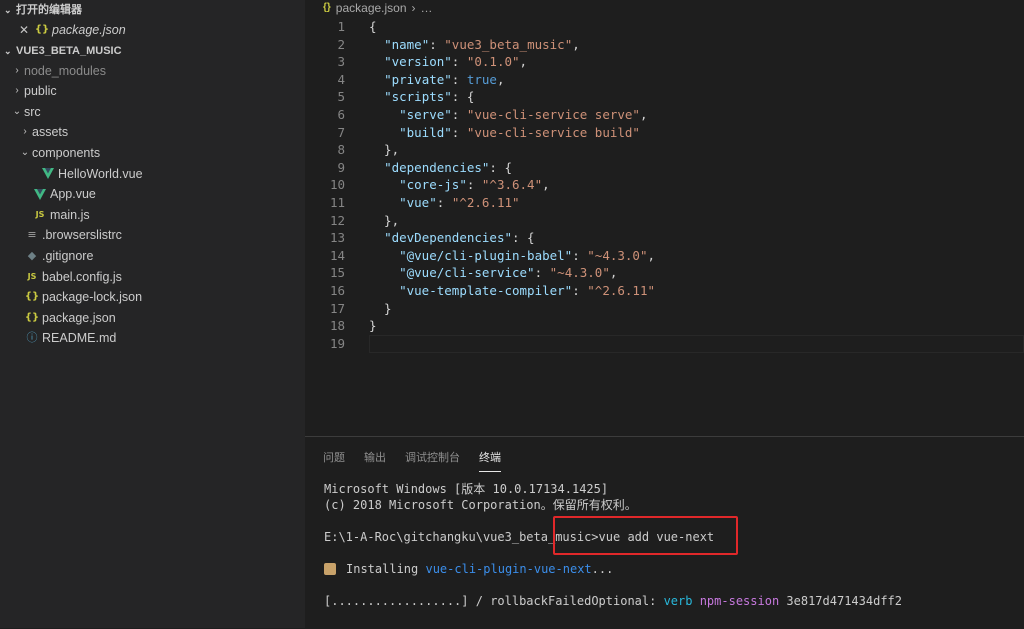  I want to click on code-line: 8 },, so click(664, 150).